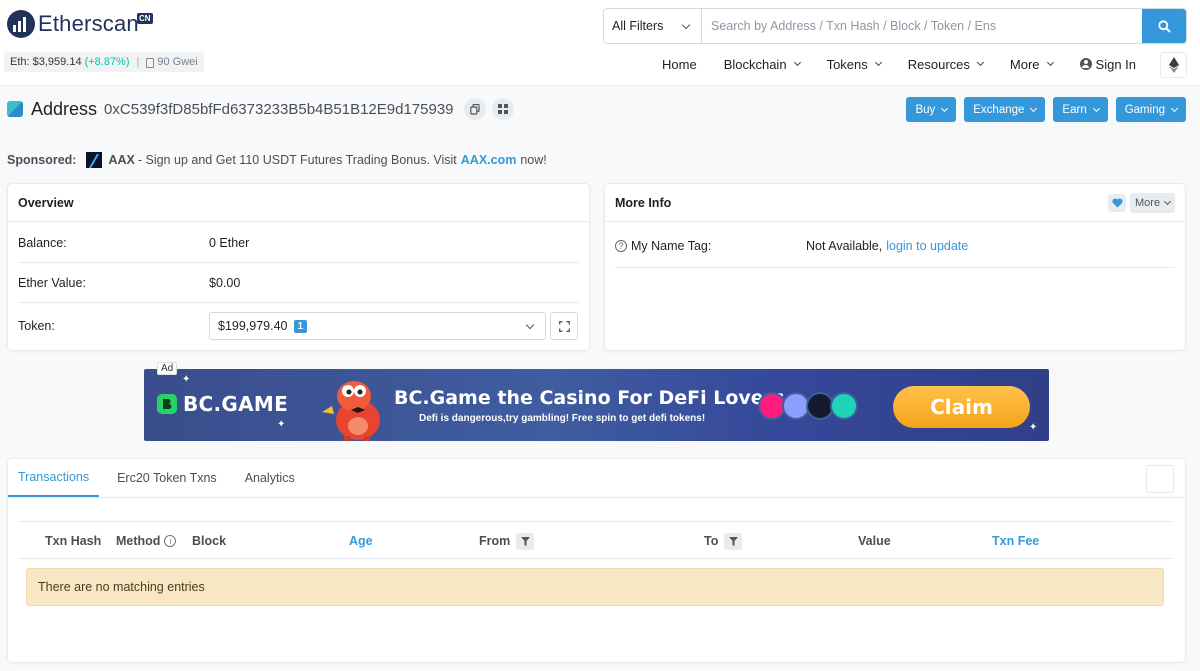  Describe the element at coordinates (1173, 65) in the screenshot. I see `network-switch-button` at that location.